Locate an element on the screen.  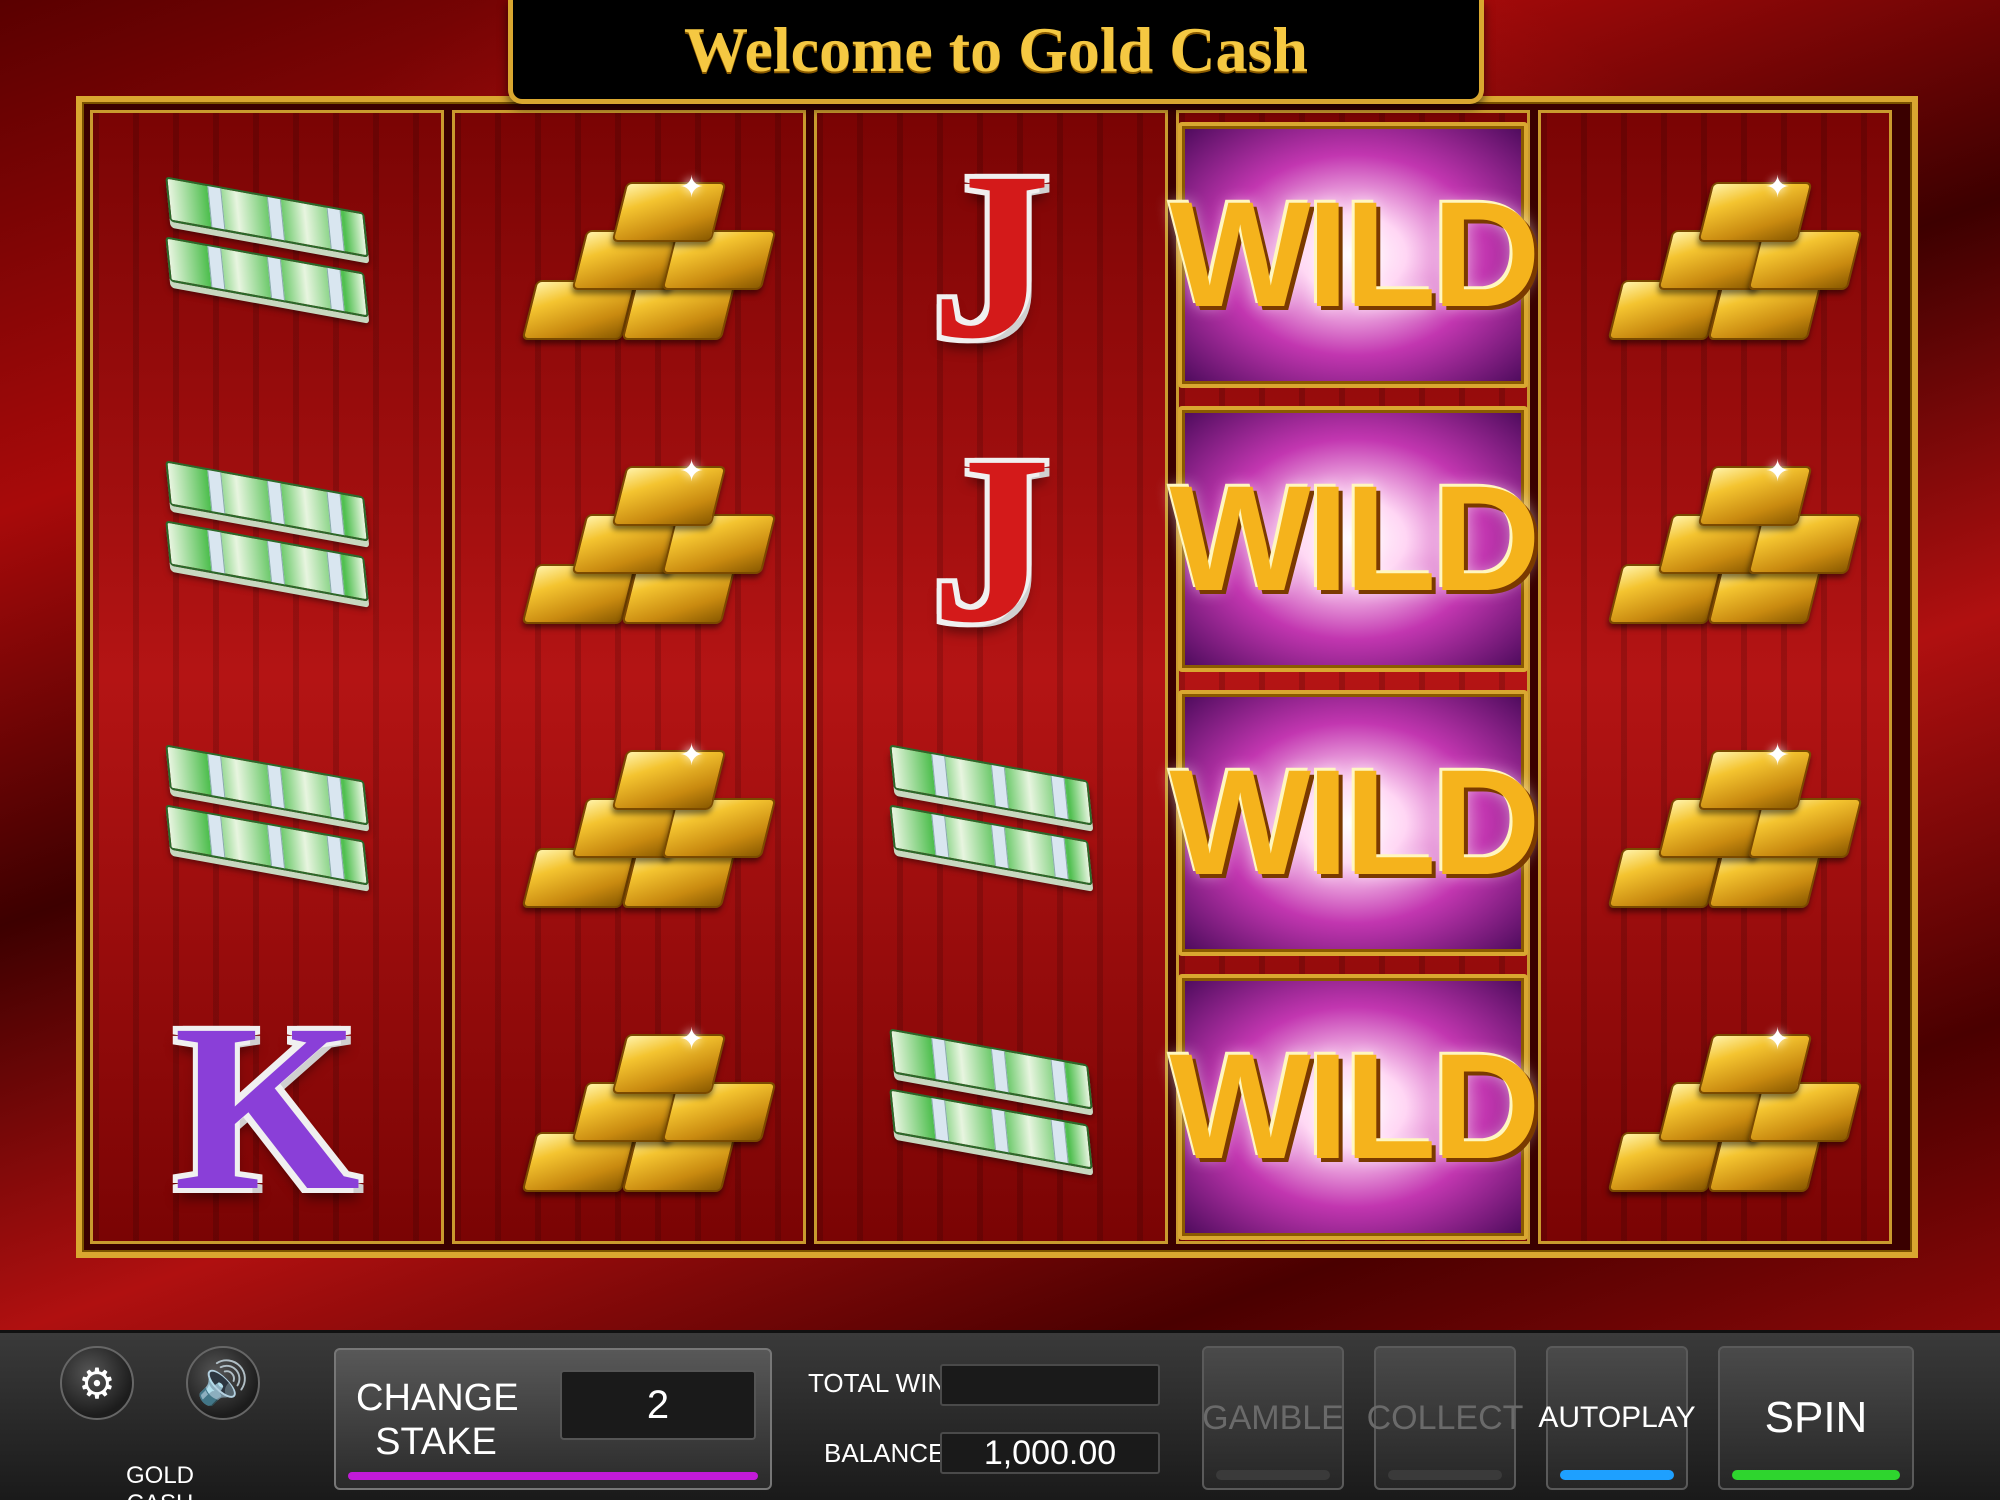
speaker-icon: 🔊 is located at coordinates (223, 1382).